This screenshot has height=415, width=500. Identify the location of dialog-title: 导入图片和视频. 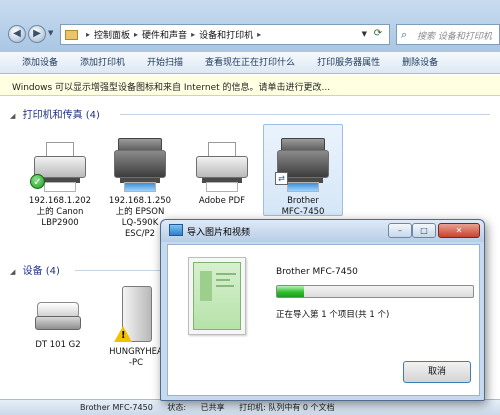
(219, 233).